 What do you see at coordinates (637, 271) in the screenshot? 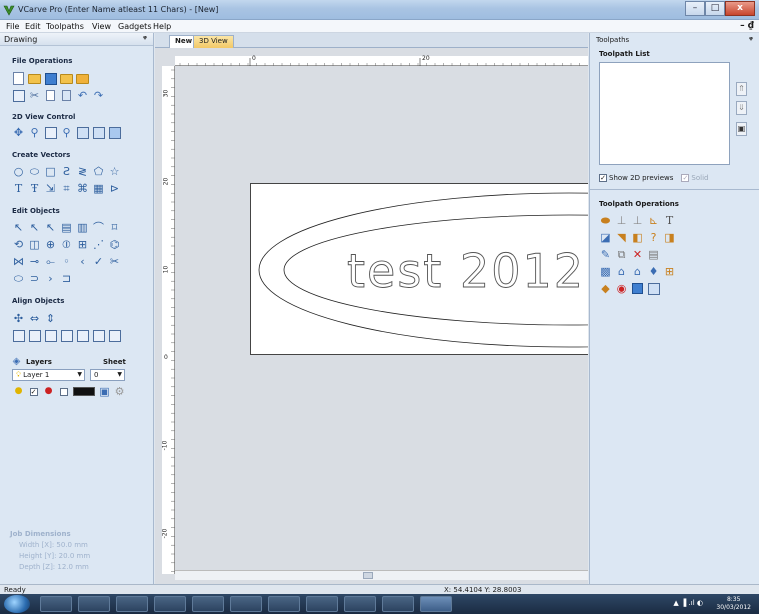
I see `three-d-toolpath-icon: ⌂` at bounding box center [637, 271].